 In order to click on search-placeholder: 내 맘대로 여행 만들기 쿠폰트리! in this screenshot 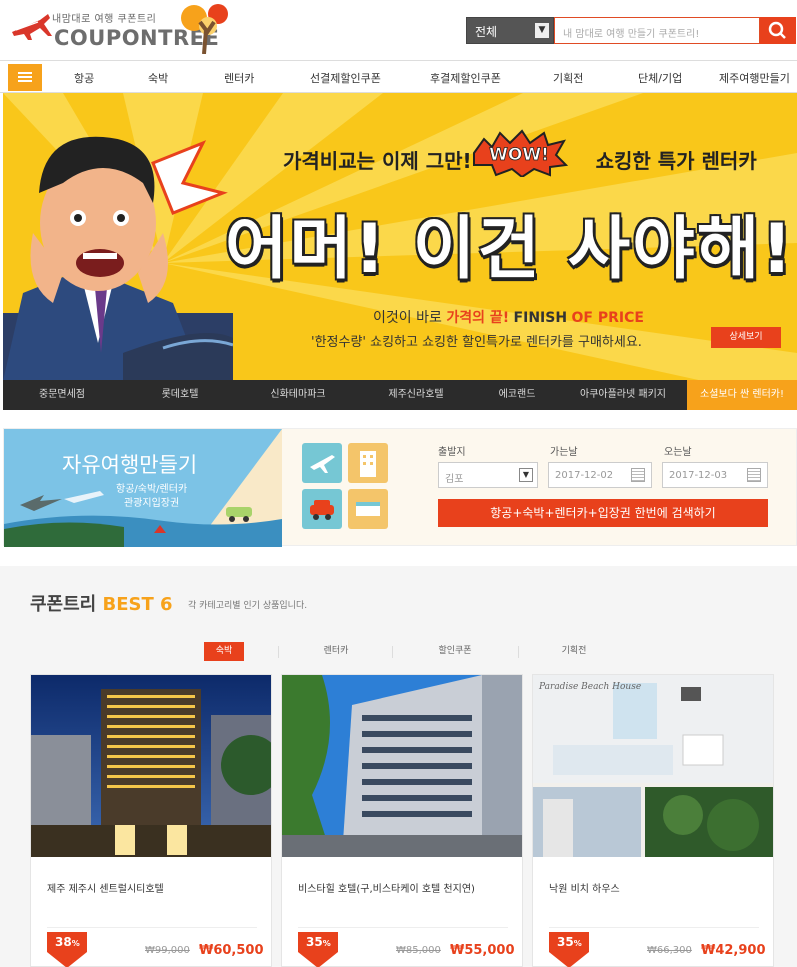, I will do `click(631, 34)`.